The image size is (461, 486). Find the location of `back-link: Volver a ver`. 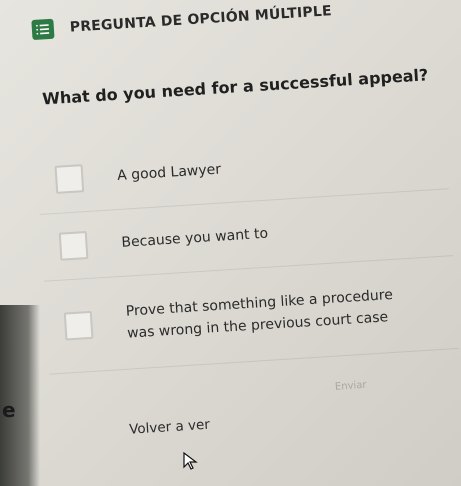

back-link: Volver a ver is located at coordinates (170, 427).